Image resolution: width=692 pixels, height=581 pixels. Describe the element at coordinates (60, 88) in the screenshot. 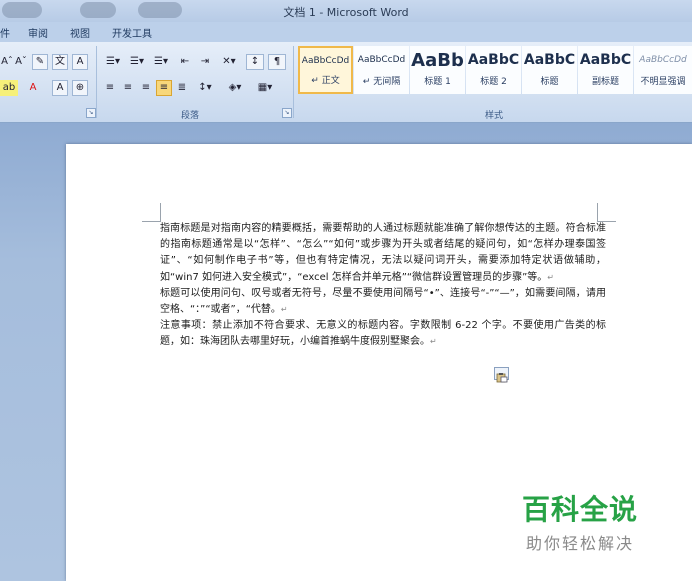

I see `char-shading-icon: A` at that location.